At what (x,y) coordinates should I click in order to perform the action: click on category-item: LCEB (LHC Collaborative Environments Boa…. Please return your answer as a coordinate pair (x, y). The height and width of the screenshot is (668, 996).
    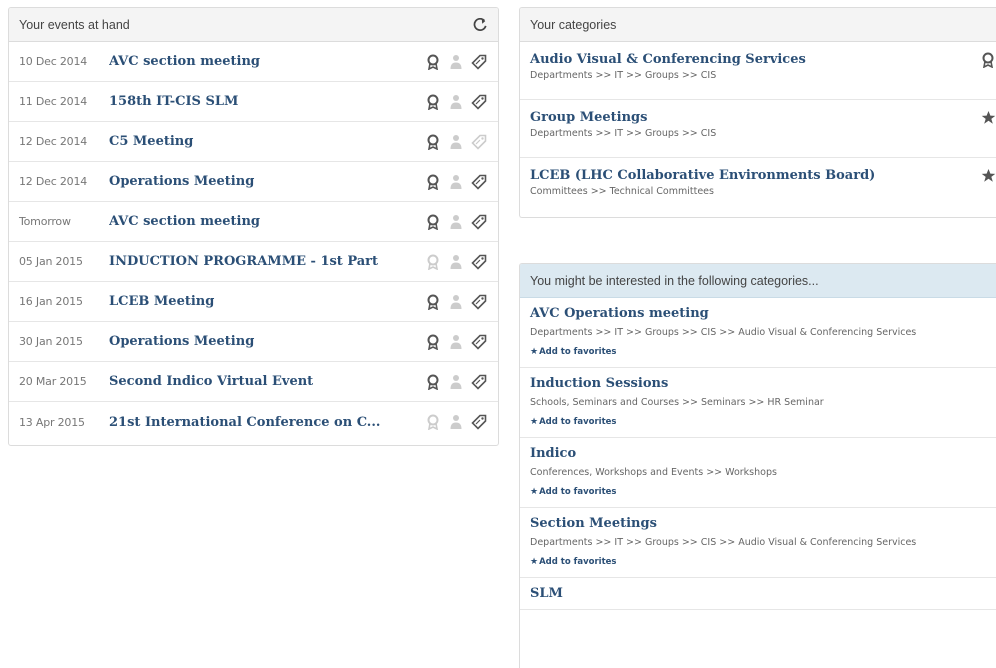
    Looking at the image, I should click on (758, 187).